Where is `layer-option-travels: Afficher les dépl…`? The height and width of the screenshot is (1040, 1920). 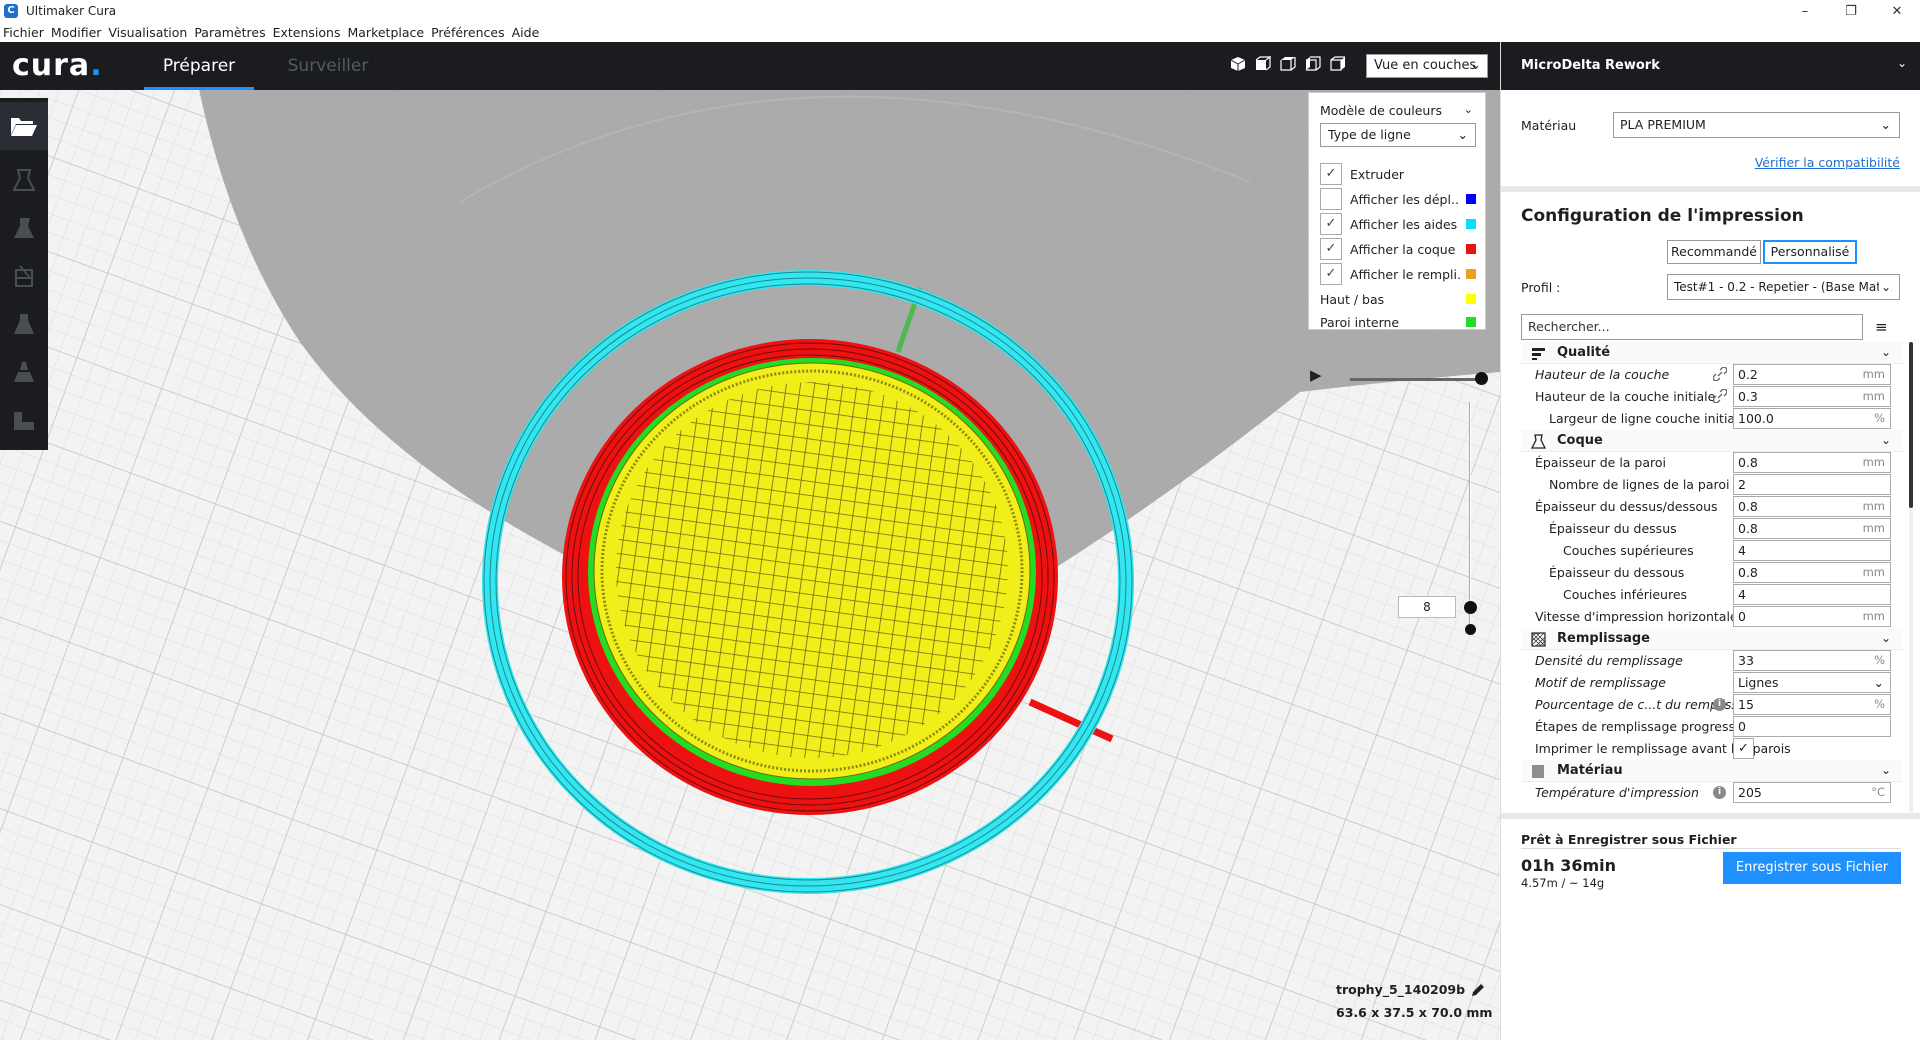 layer-option-travels: Afficher les dépl… is located at coordinates (1398, 199).